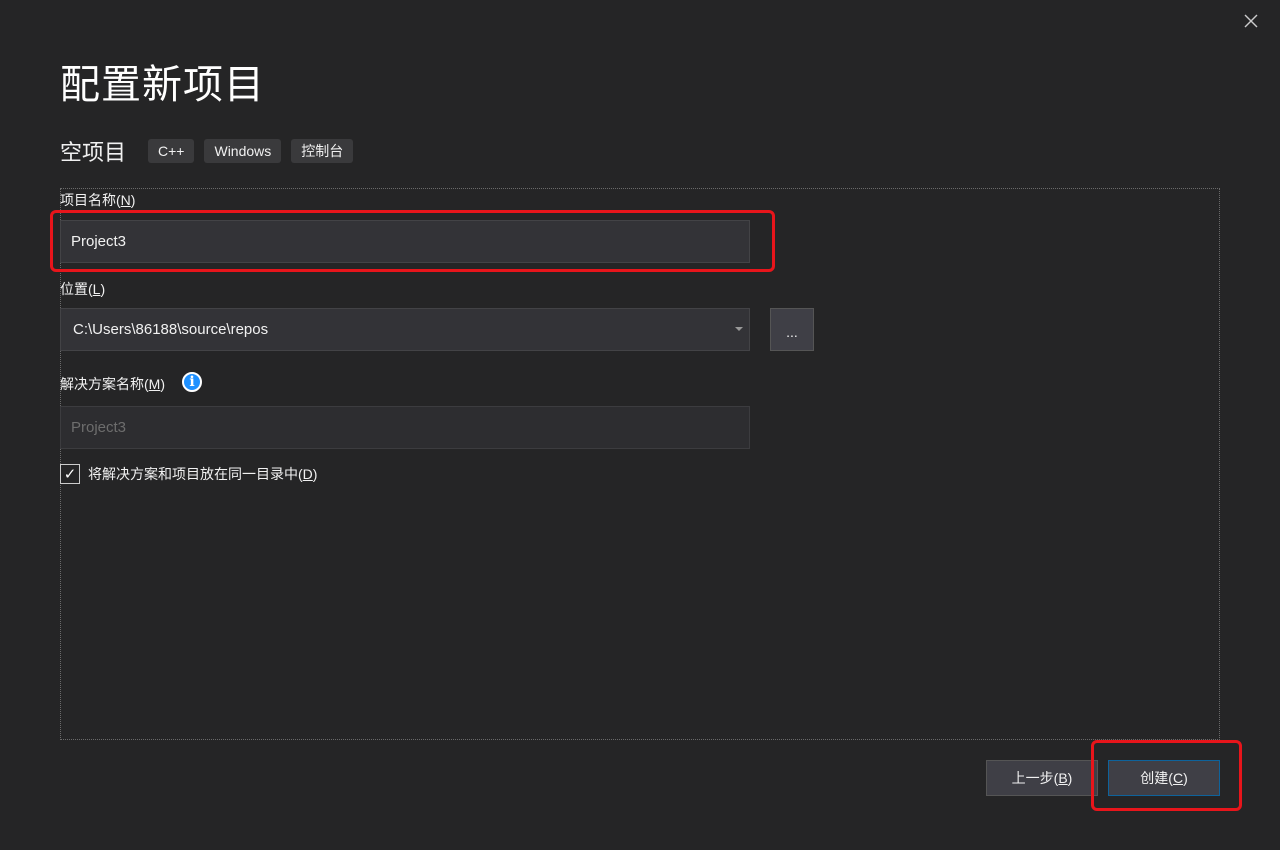 The height and width of the screenshot is (850, 1280). Describe the element at coordinates (171, 151) in the screenshot. I see `tag-cpp: C++` at that location.